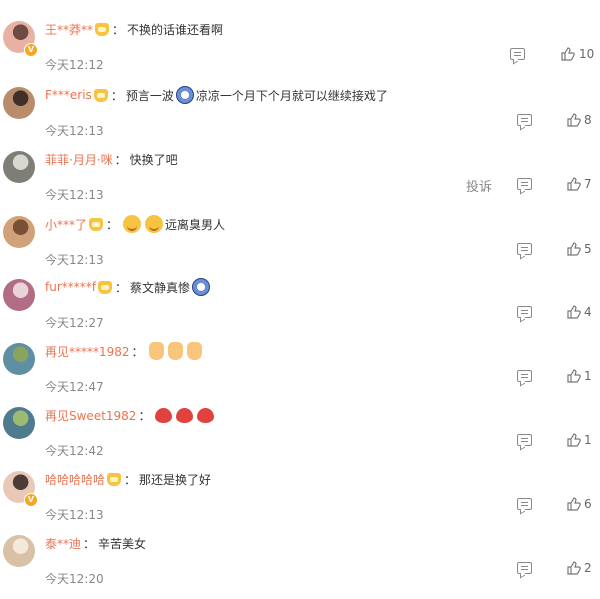 The height and width of the screenshot is (599, 600). Describe the element at coordinates (300, 245) in the screenshot. I see `comment-item: 小***了 ： 远离臭男人今天12:13 5` at that location.